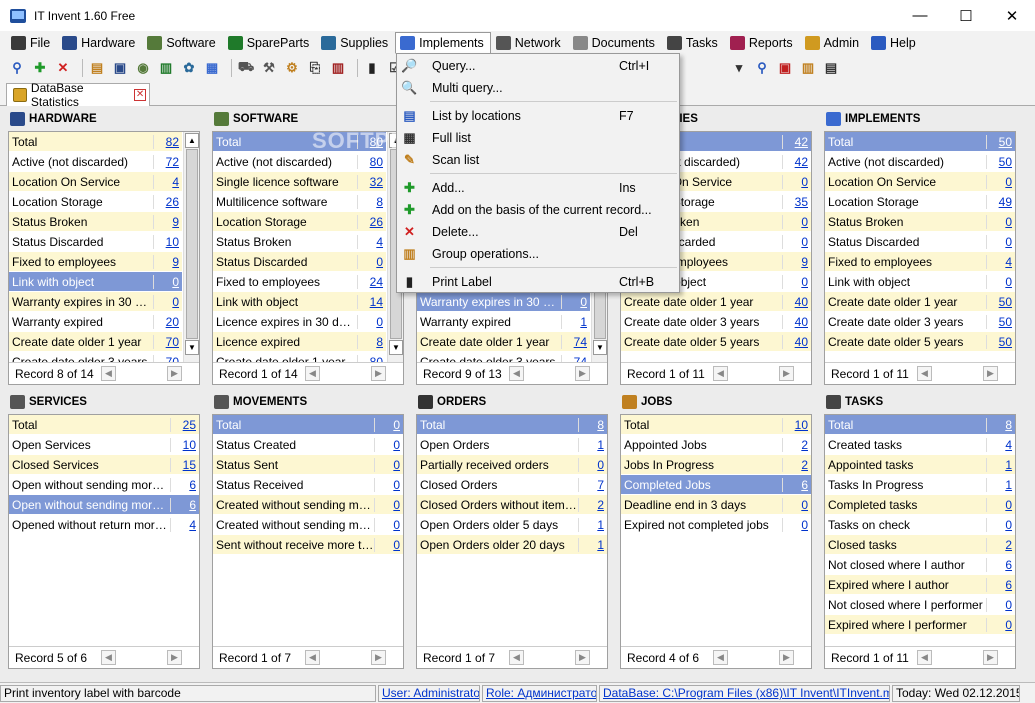 This screenshot has width=1035, height=703. I want to click on tab-close-icon: ✕, so click(140, 95).